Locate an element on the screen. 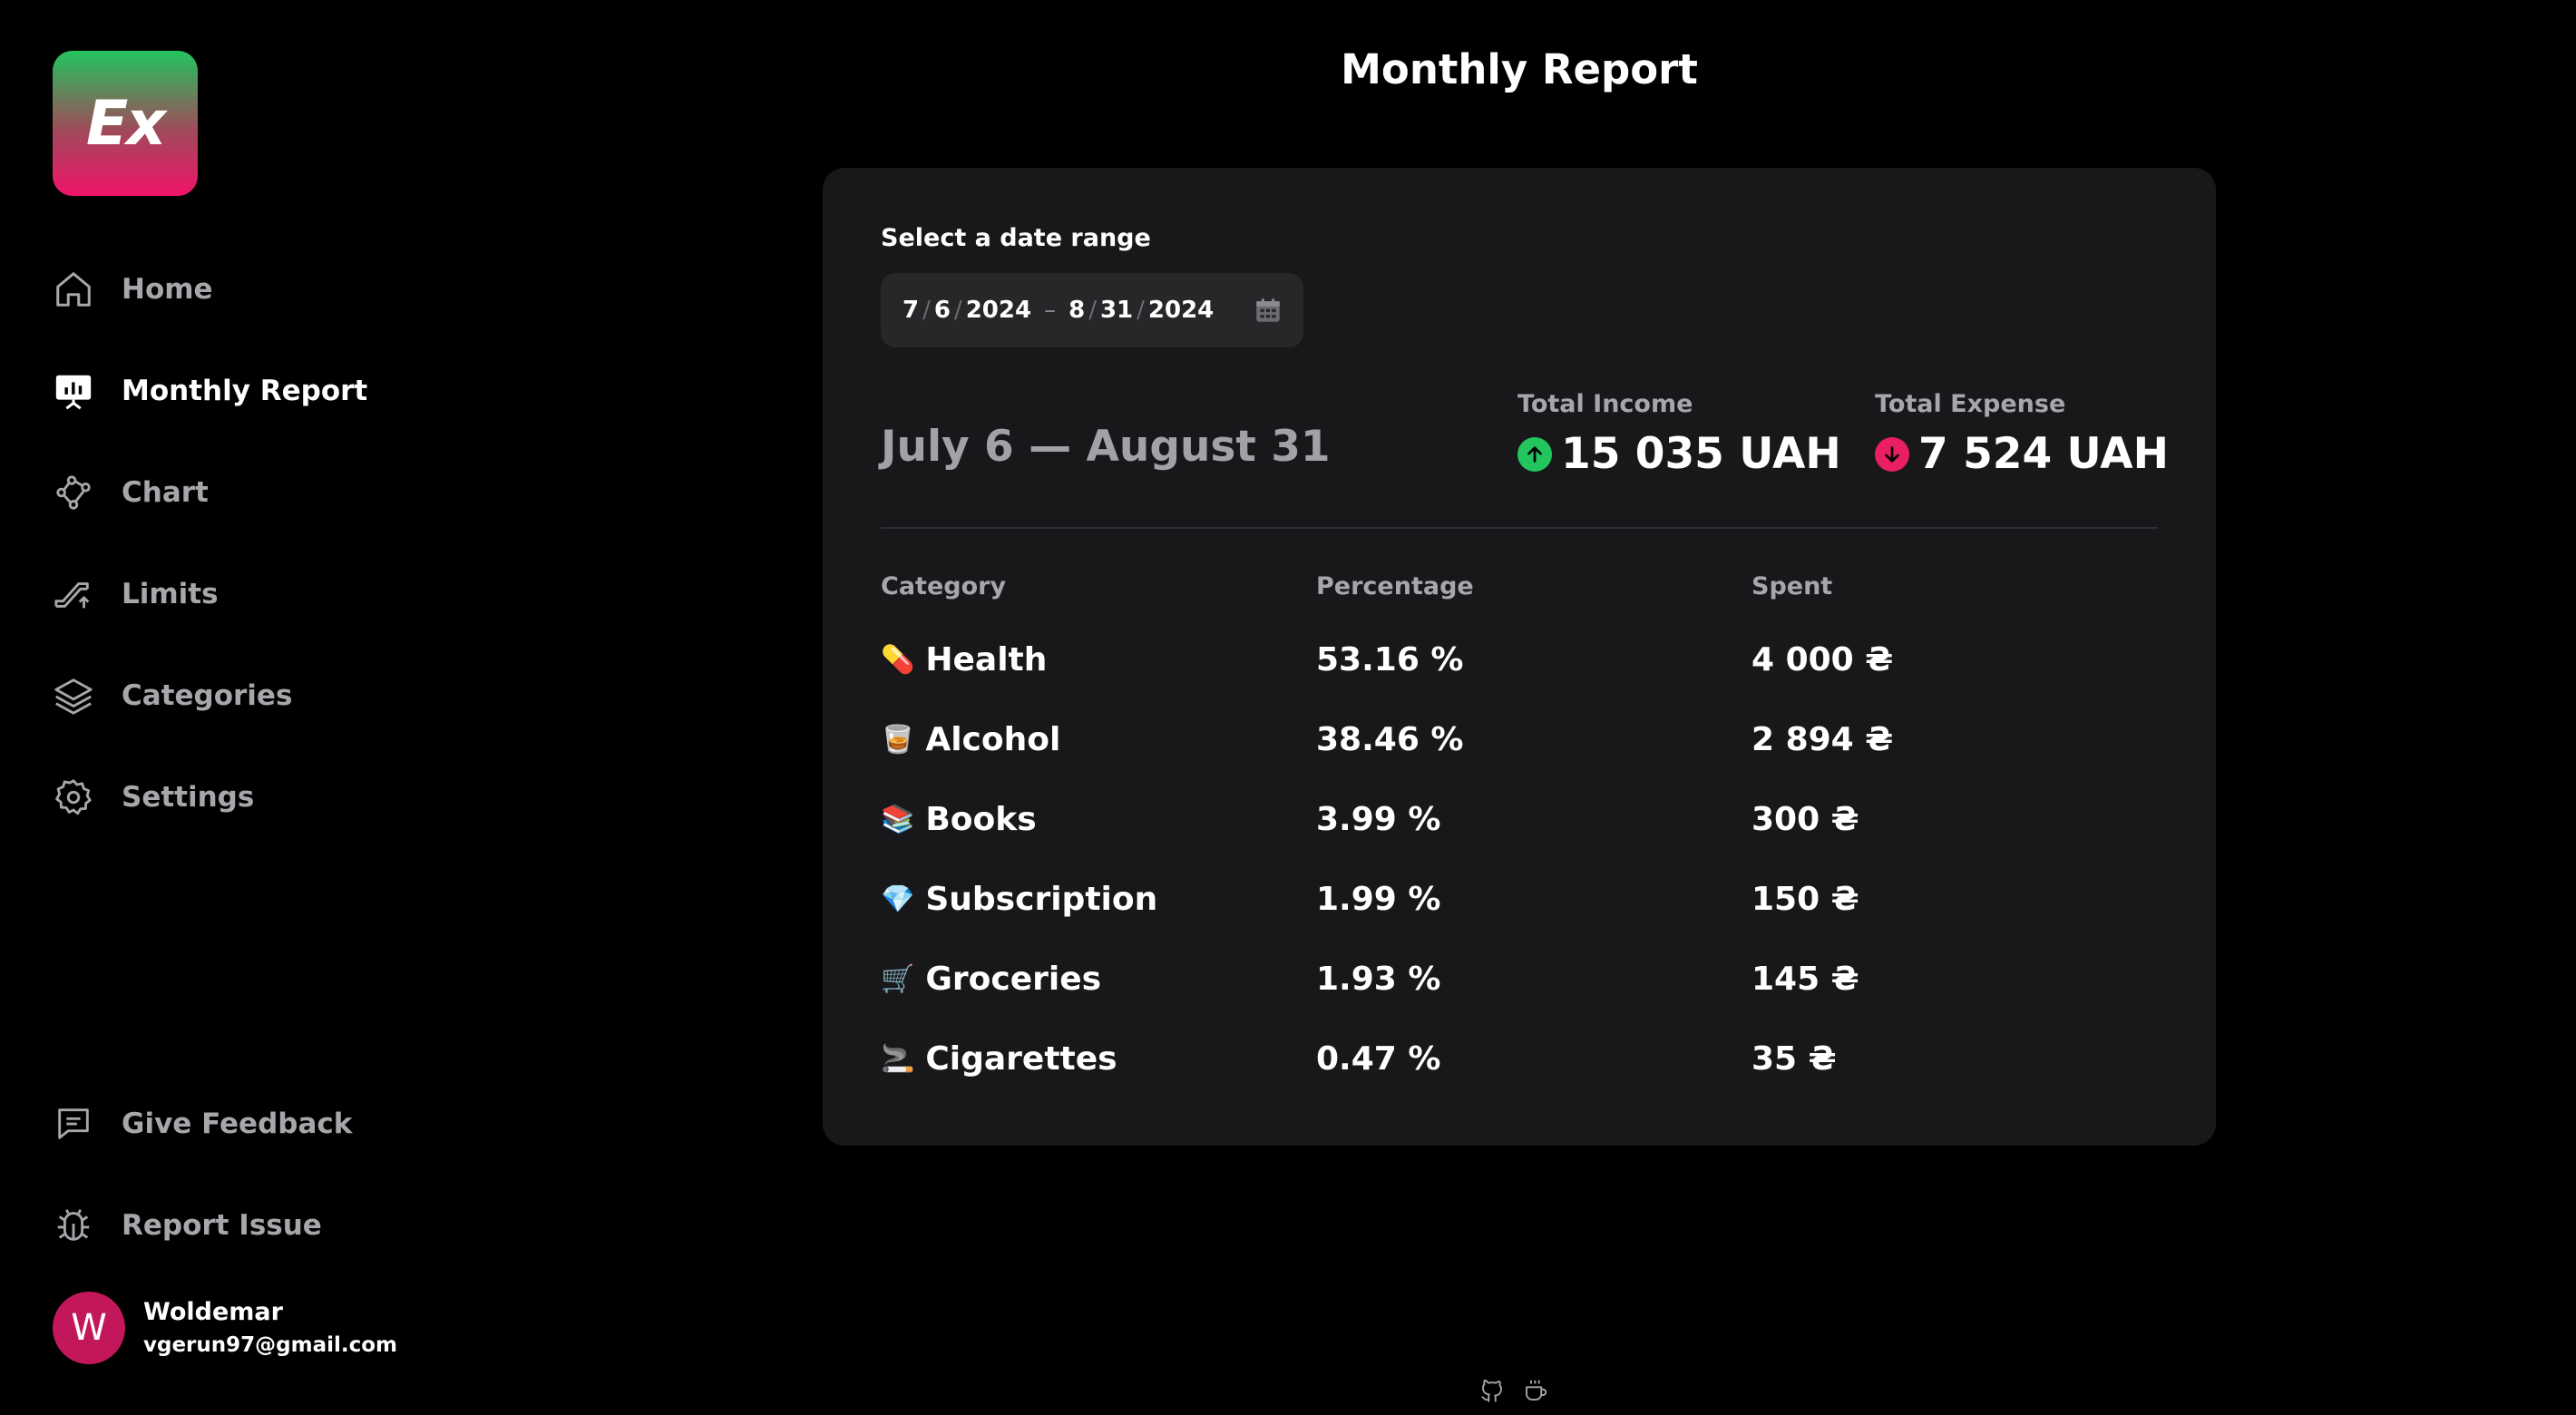 Image resolution: width=2576 pixels, height=1415 pixels. user-name: Woldemar is located at coordinates (213, 1312).